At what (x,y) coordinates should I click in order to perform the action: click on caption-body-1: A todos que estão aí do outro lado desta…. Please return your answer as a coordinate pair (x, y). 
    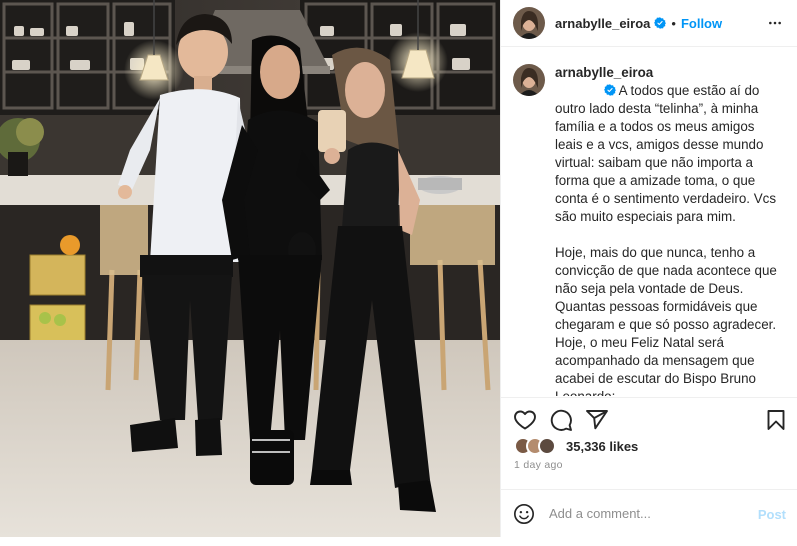
    Looking at the image, I should click on (667, 153).